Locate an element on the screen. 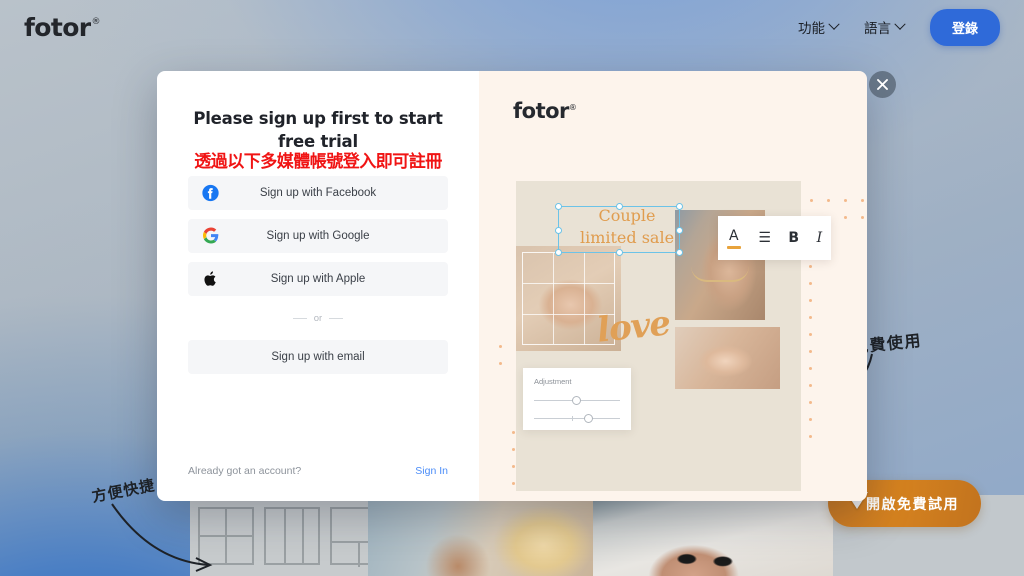 The image size is (1024, 576). promo-logo: fotor® is located at coordinates (545, 111).